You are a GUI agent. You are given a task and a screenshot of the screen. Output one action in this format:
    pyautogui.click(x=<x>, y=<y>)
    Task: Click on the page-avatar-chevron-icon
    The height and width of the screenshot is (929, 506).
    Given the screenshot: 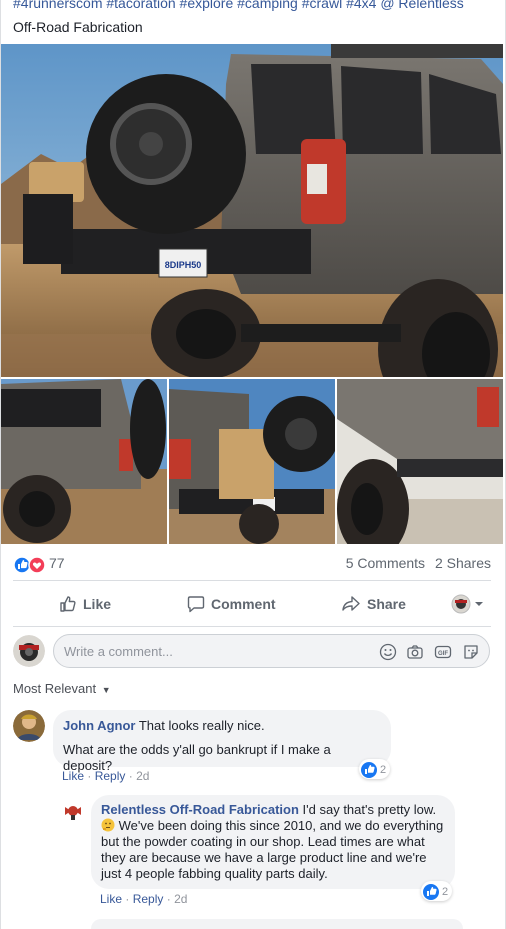 What is the action you would take?
    pyautogui.click(x=467, y=604)
    